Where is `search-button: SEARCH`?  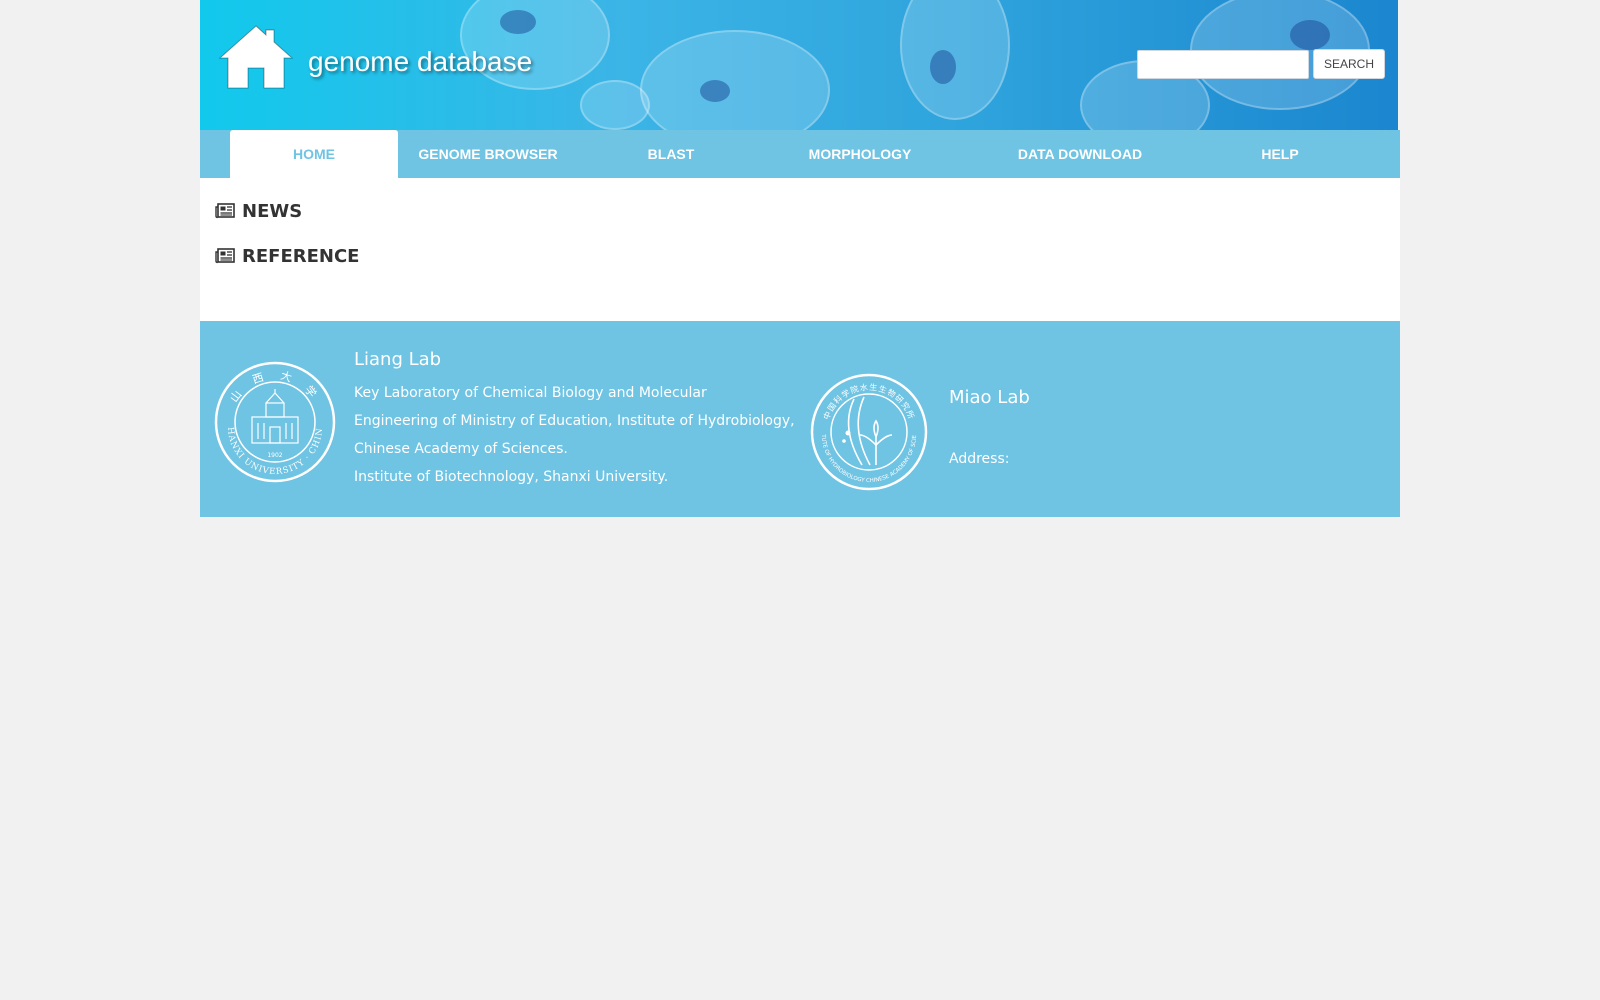 search-button: SEARCH is located at coordinates (1349, 64).